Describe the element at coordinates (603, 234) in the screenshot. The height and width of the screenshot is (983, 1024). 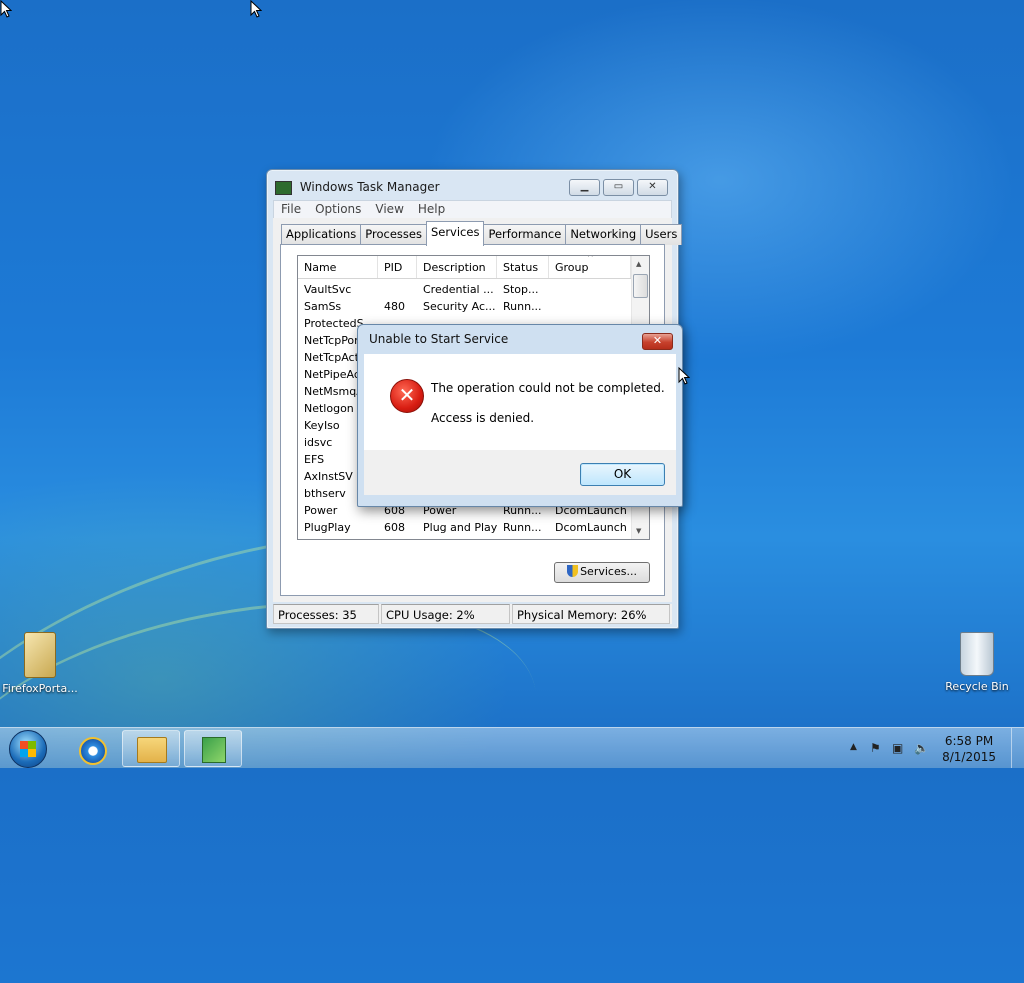
I see `tab-networking: Networking` at that location.